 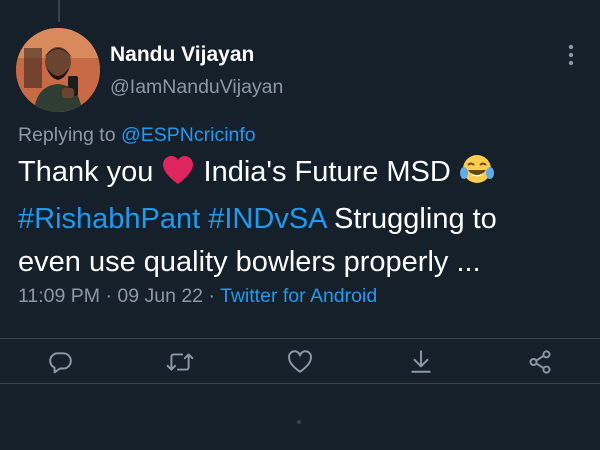 I want to click on hashtag-link: #RishabhPant, so click(x=109, y=219).